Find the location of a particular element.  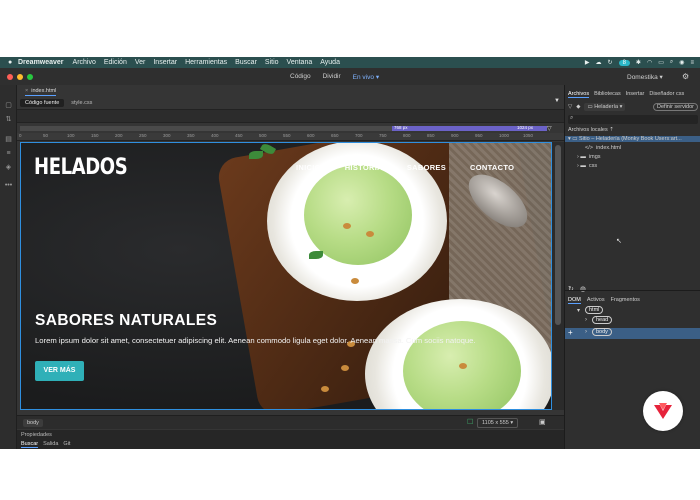

tab-disenador-css: Diseñador css is located at coordinates (666, 94).